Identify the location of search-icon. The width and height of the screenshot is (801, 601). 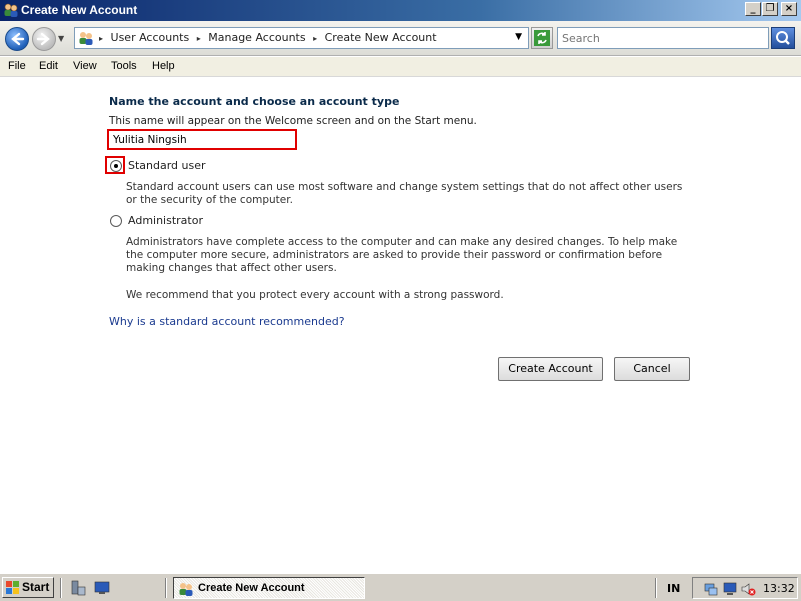
(783, 38).